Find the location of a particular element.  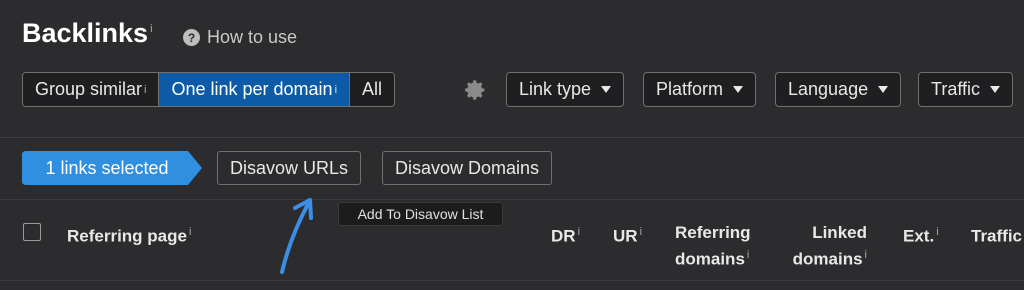

page-title: Backlinks i is located at coordinates (87, 33).